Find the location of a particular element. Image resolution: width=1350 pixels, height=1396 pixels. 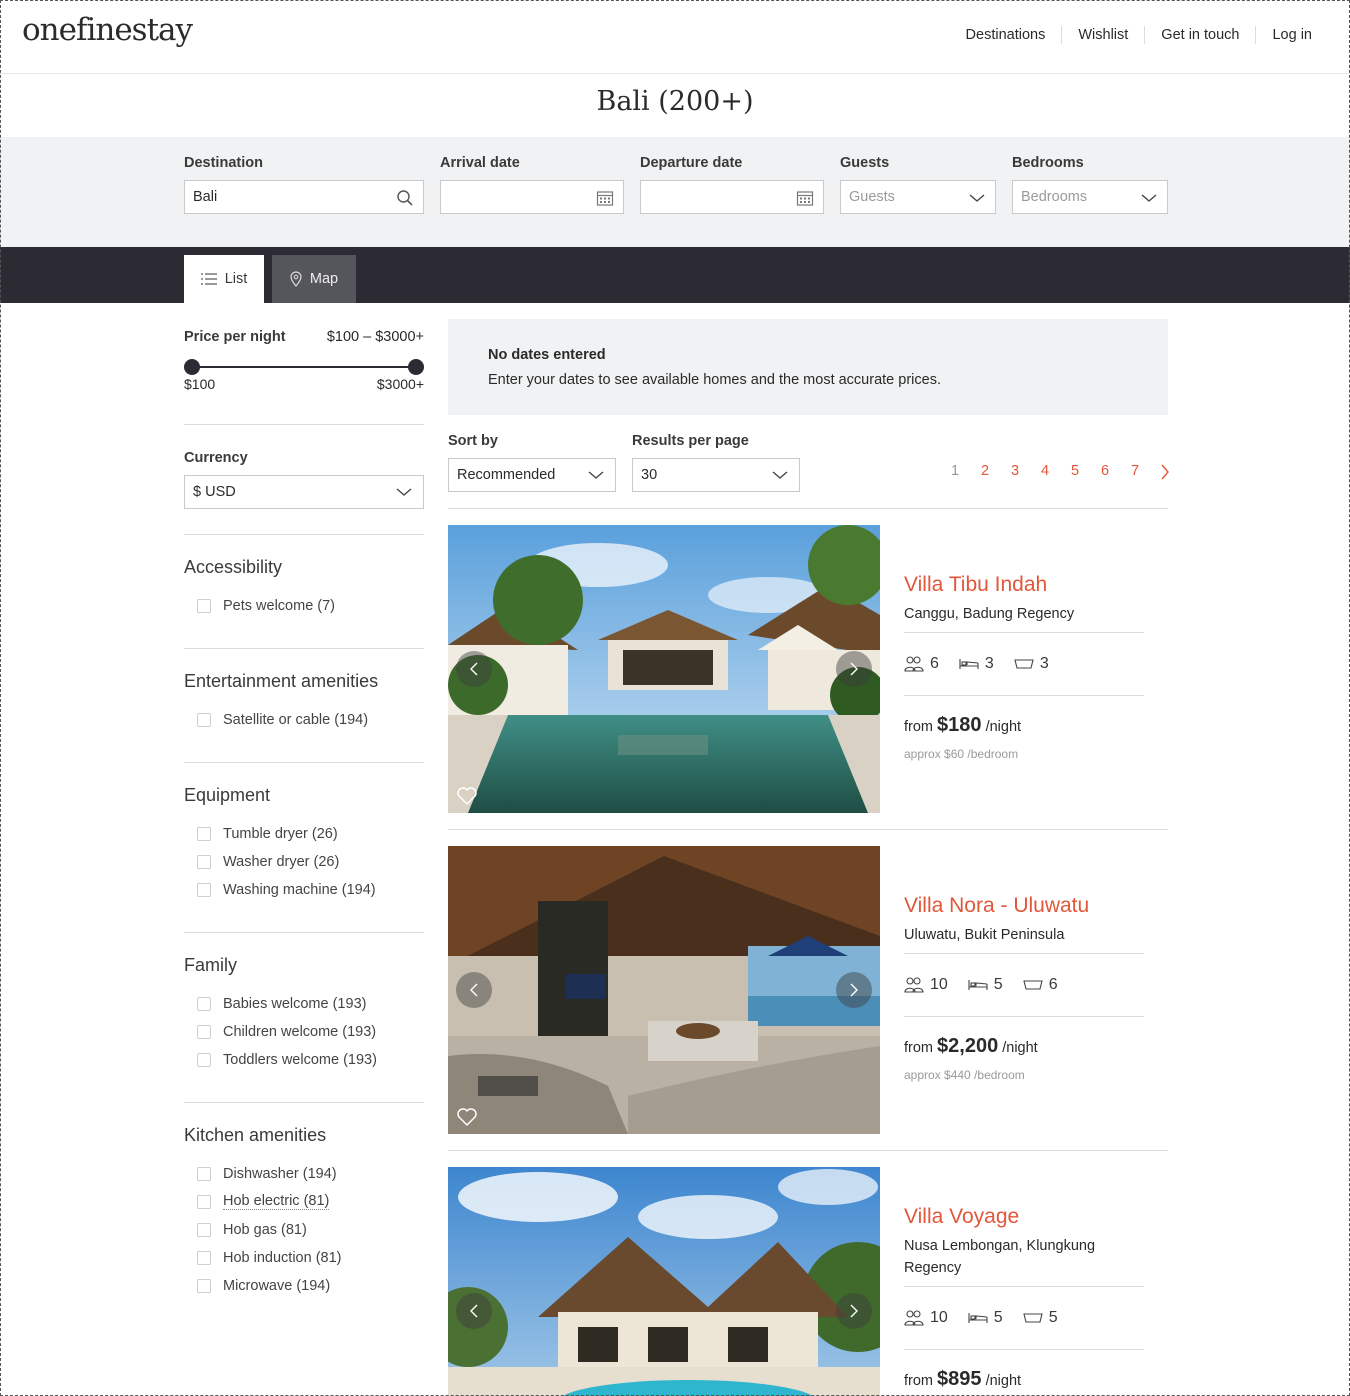

nav-wishlist: Wishlist is located at coordinates (1102, 35).